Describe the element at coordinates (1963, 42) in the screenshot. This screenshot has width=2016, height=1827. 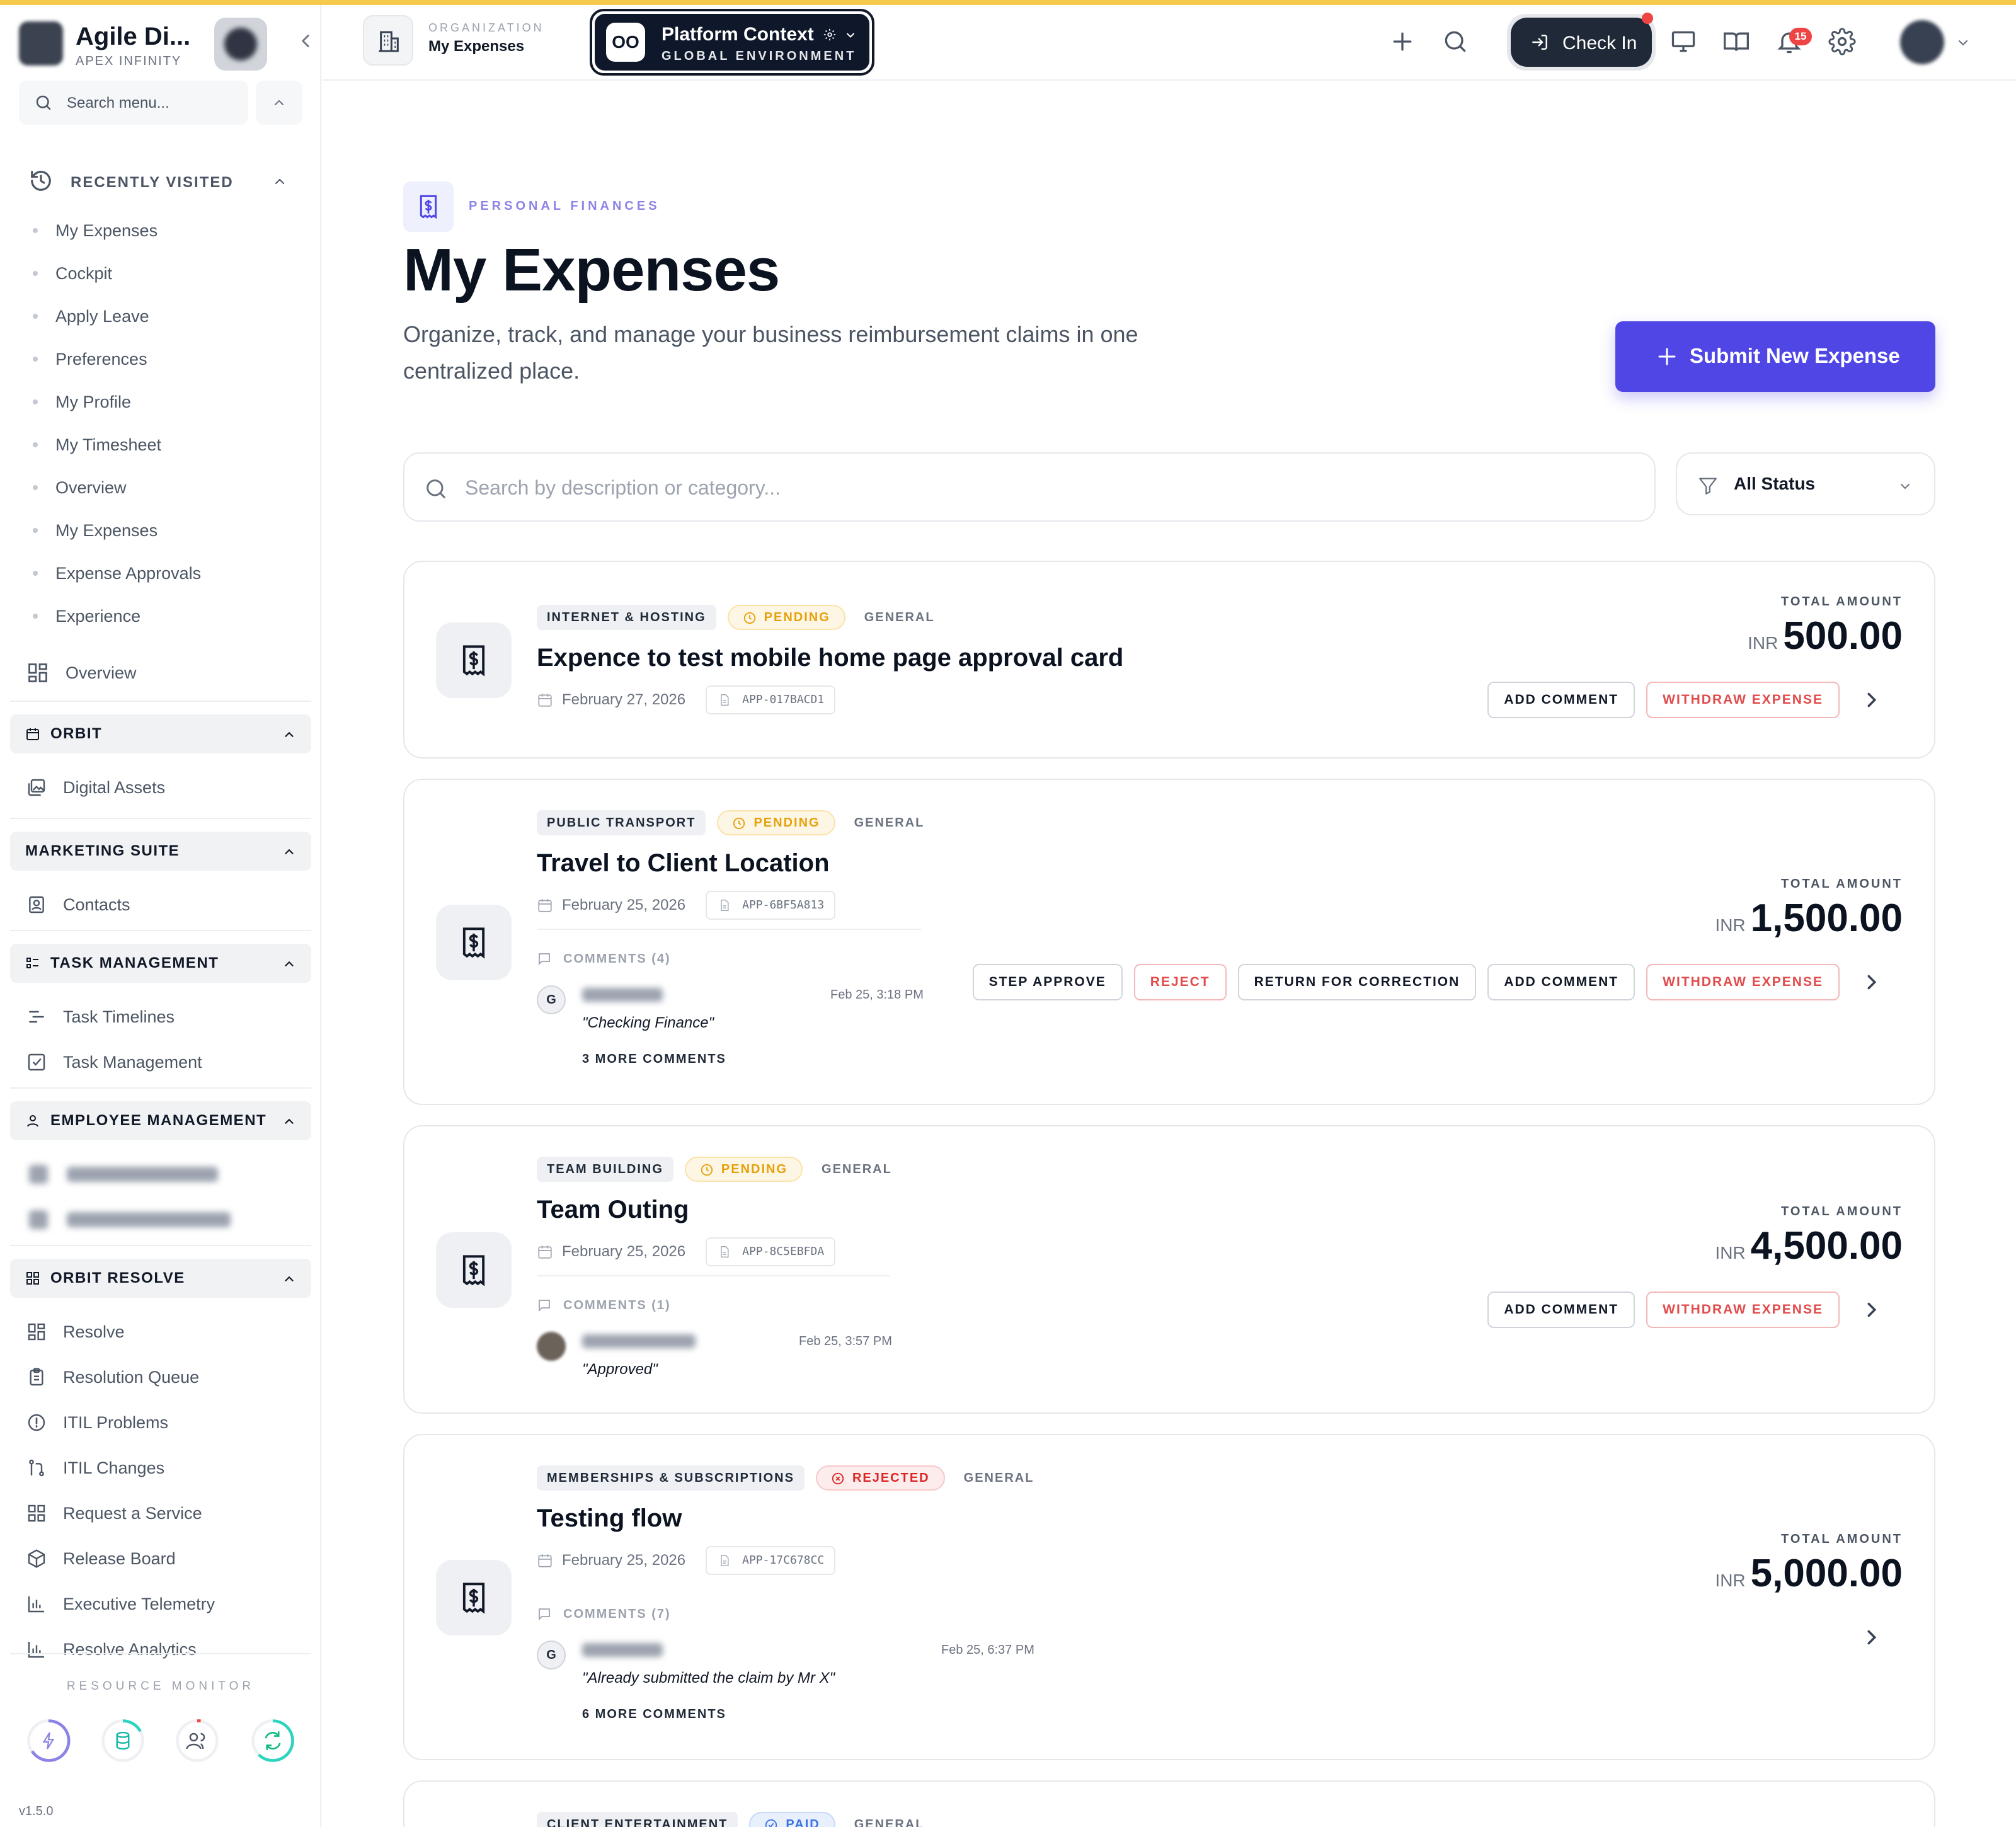
I see `chevron-down-icon` at that location.